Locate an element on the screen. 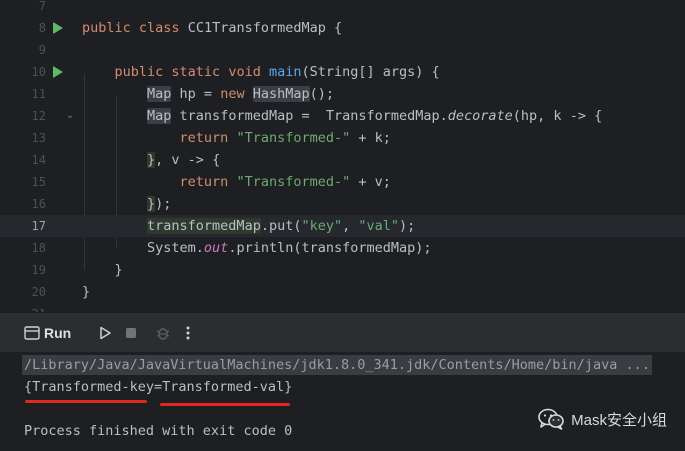 This screenshot has width=685, height=451. line-number: 16 is located at coordinates (38, 204).